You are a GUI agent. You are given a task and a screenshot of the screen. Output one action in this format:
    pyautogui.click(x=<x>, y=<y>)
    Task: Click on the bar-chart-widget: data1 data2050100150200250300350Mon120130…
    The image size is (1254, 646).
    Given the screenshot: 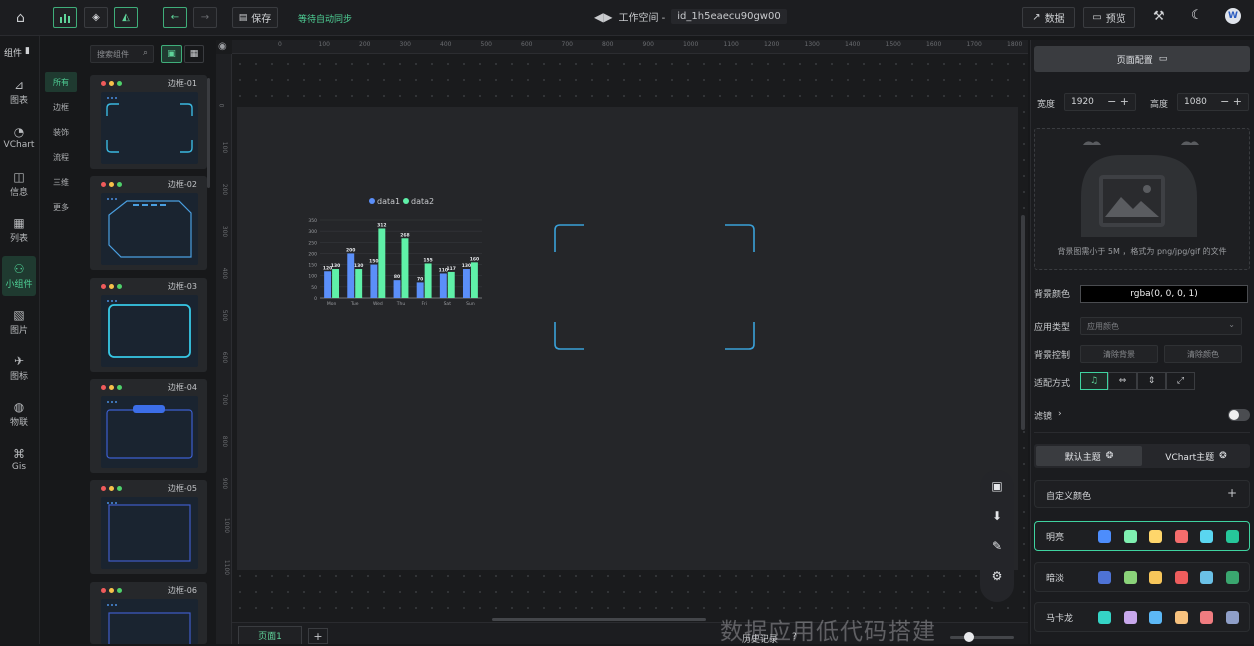 What is the action you would take?
    pyautogui.click(x=392, y=250)
    